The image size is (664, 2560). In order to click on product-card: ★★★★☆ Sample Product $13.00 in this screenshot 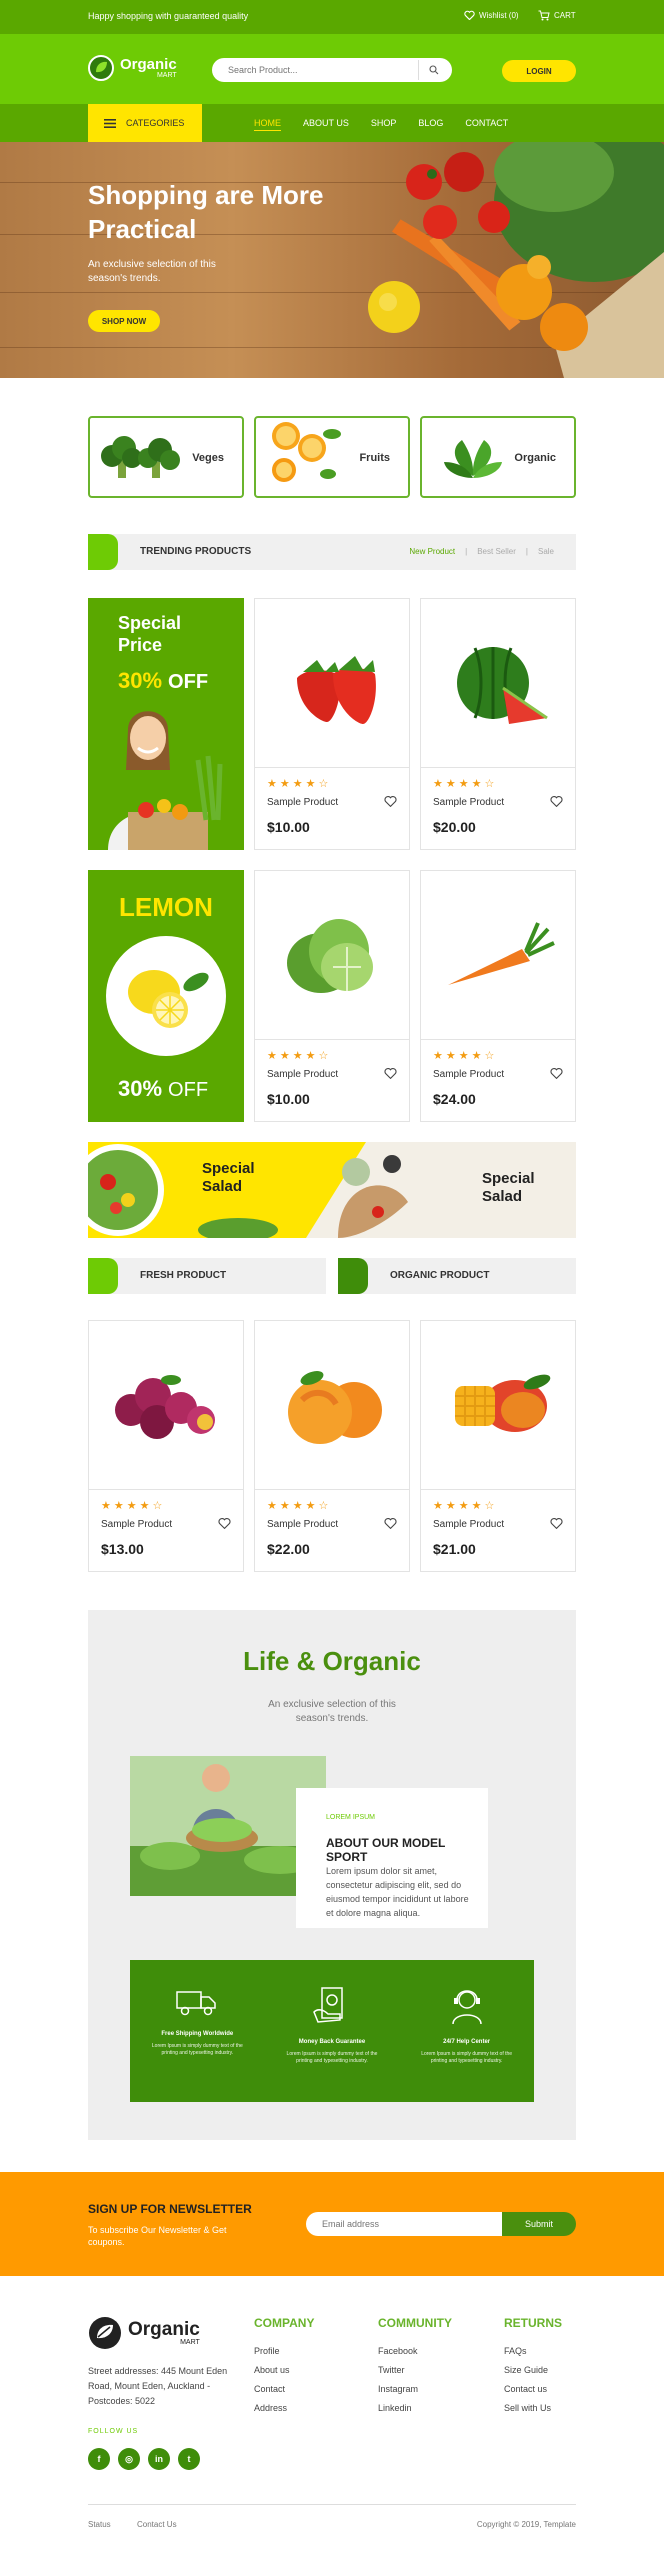, I will do `click(166, 1446)`.